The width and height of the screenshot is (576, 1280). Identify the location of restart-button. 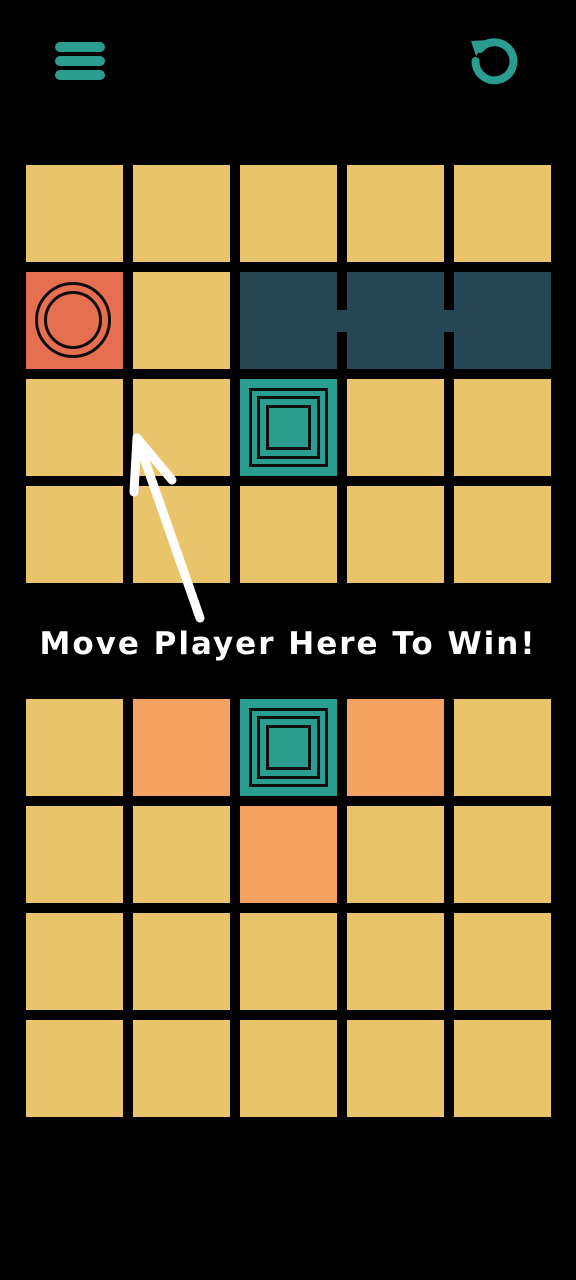
(495, 61).